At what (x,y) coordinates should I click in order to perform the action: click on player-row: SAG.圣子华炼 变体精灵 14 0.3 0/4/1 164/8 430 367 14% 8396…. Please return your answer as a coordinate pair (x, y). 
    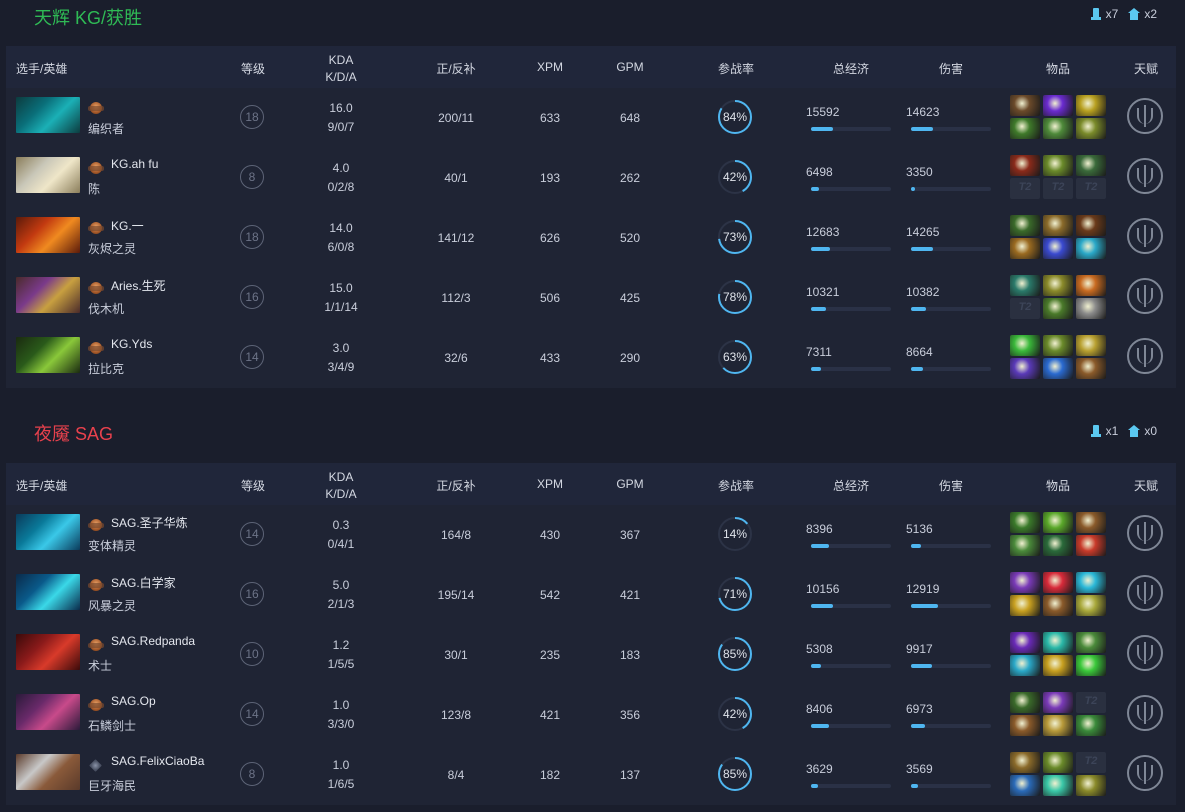
    Looking at the image, I should click on (591, 535).